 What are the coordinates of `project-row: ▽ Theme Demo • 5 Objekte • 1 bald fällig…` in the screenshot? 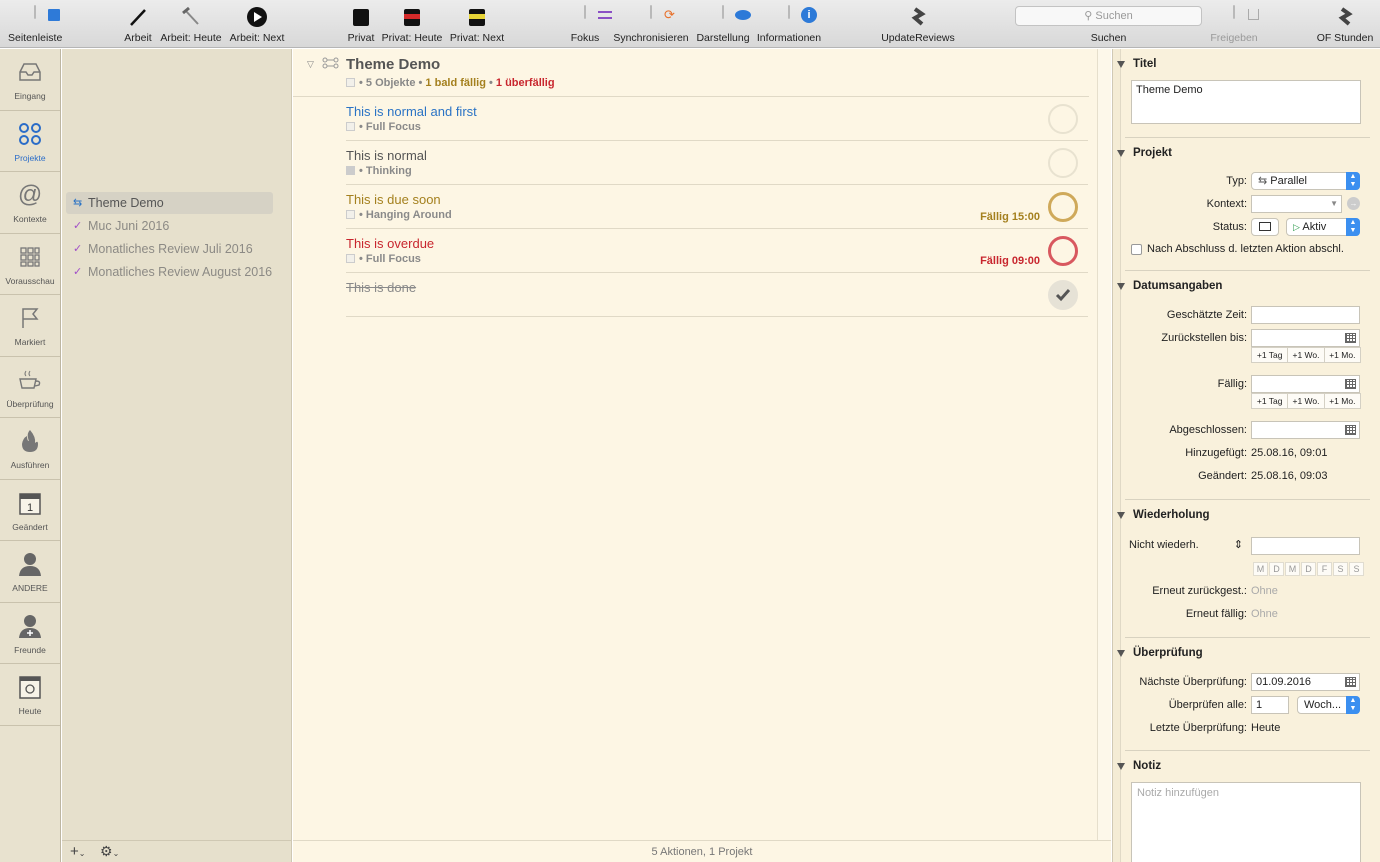 It's located at (691, 73).